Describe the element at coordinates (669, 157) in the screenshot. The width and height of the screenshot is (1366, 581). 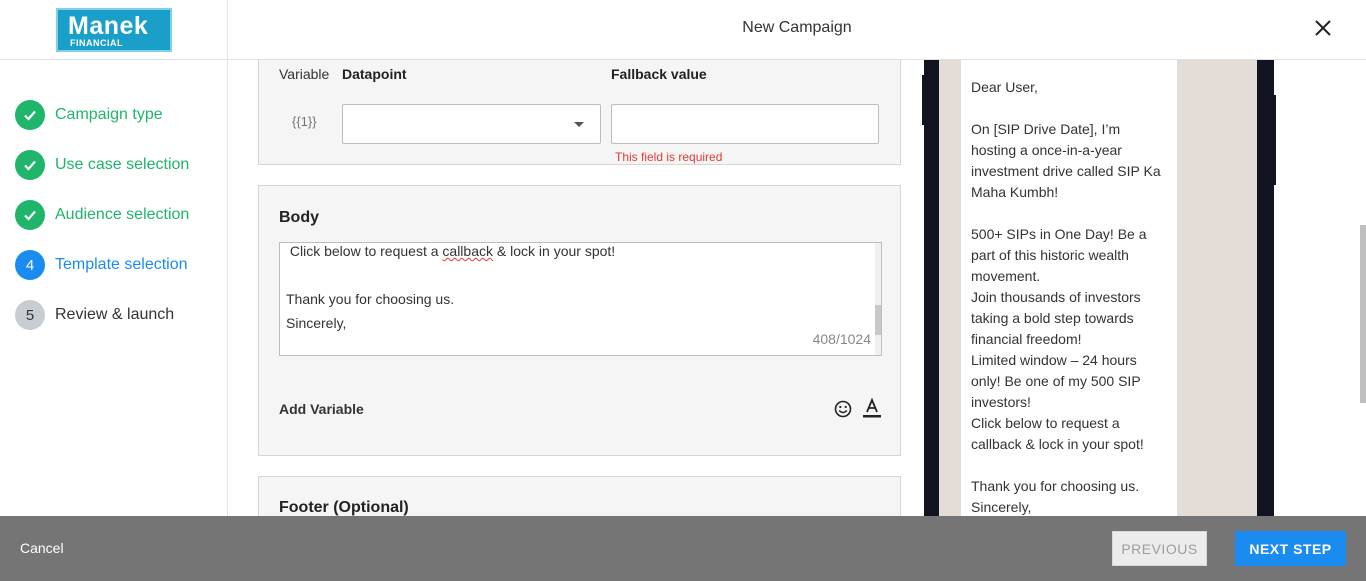
I see `fallback-error-message: This field is required` at that location.